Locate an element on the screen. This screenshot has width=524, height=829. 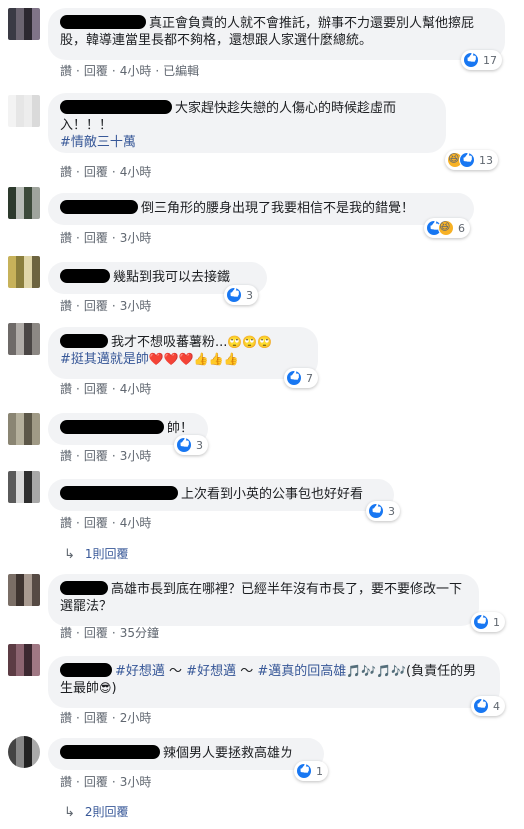
emoji: 🙄🙄🙄 is located at coordinates (250, 342).